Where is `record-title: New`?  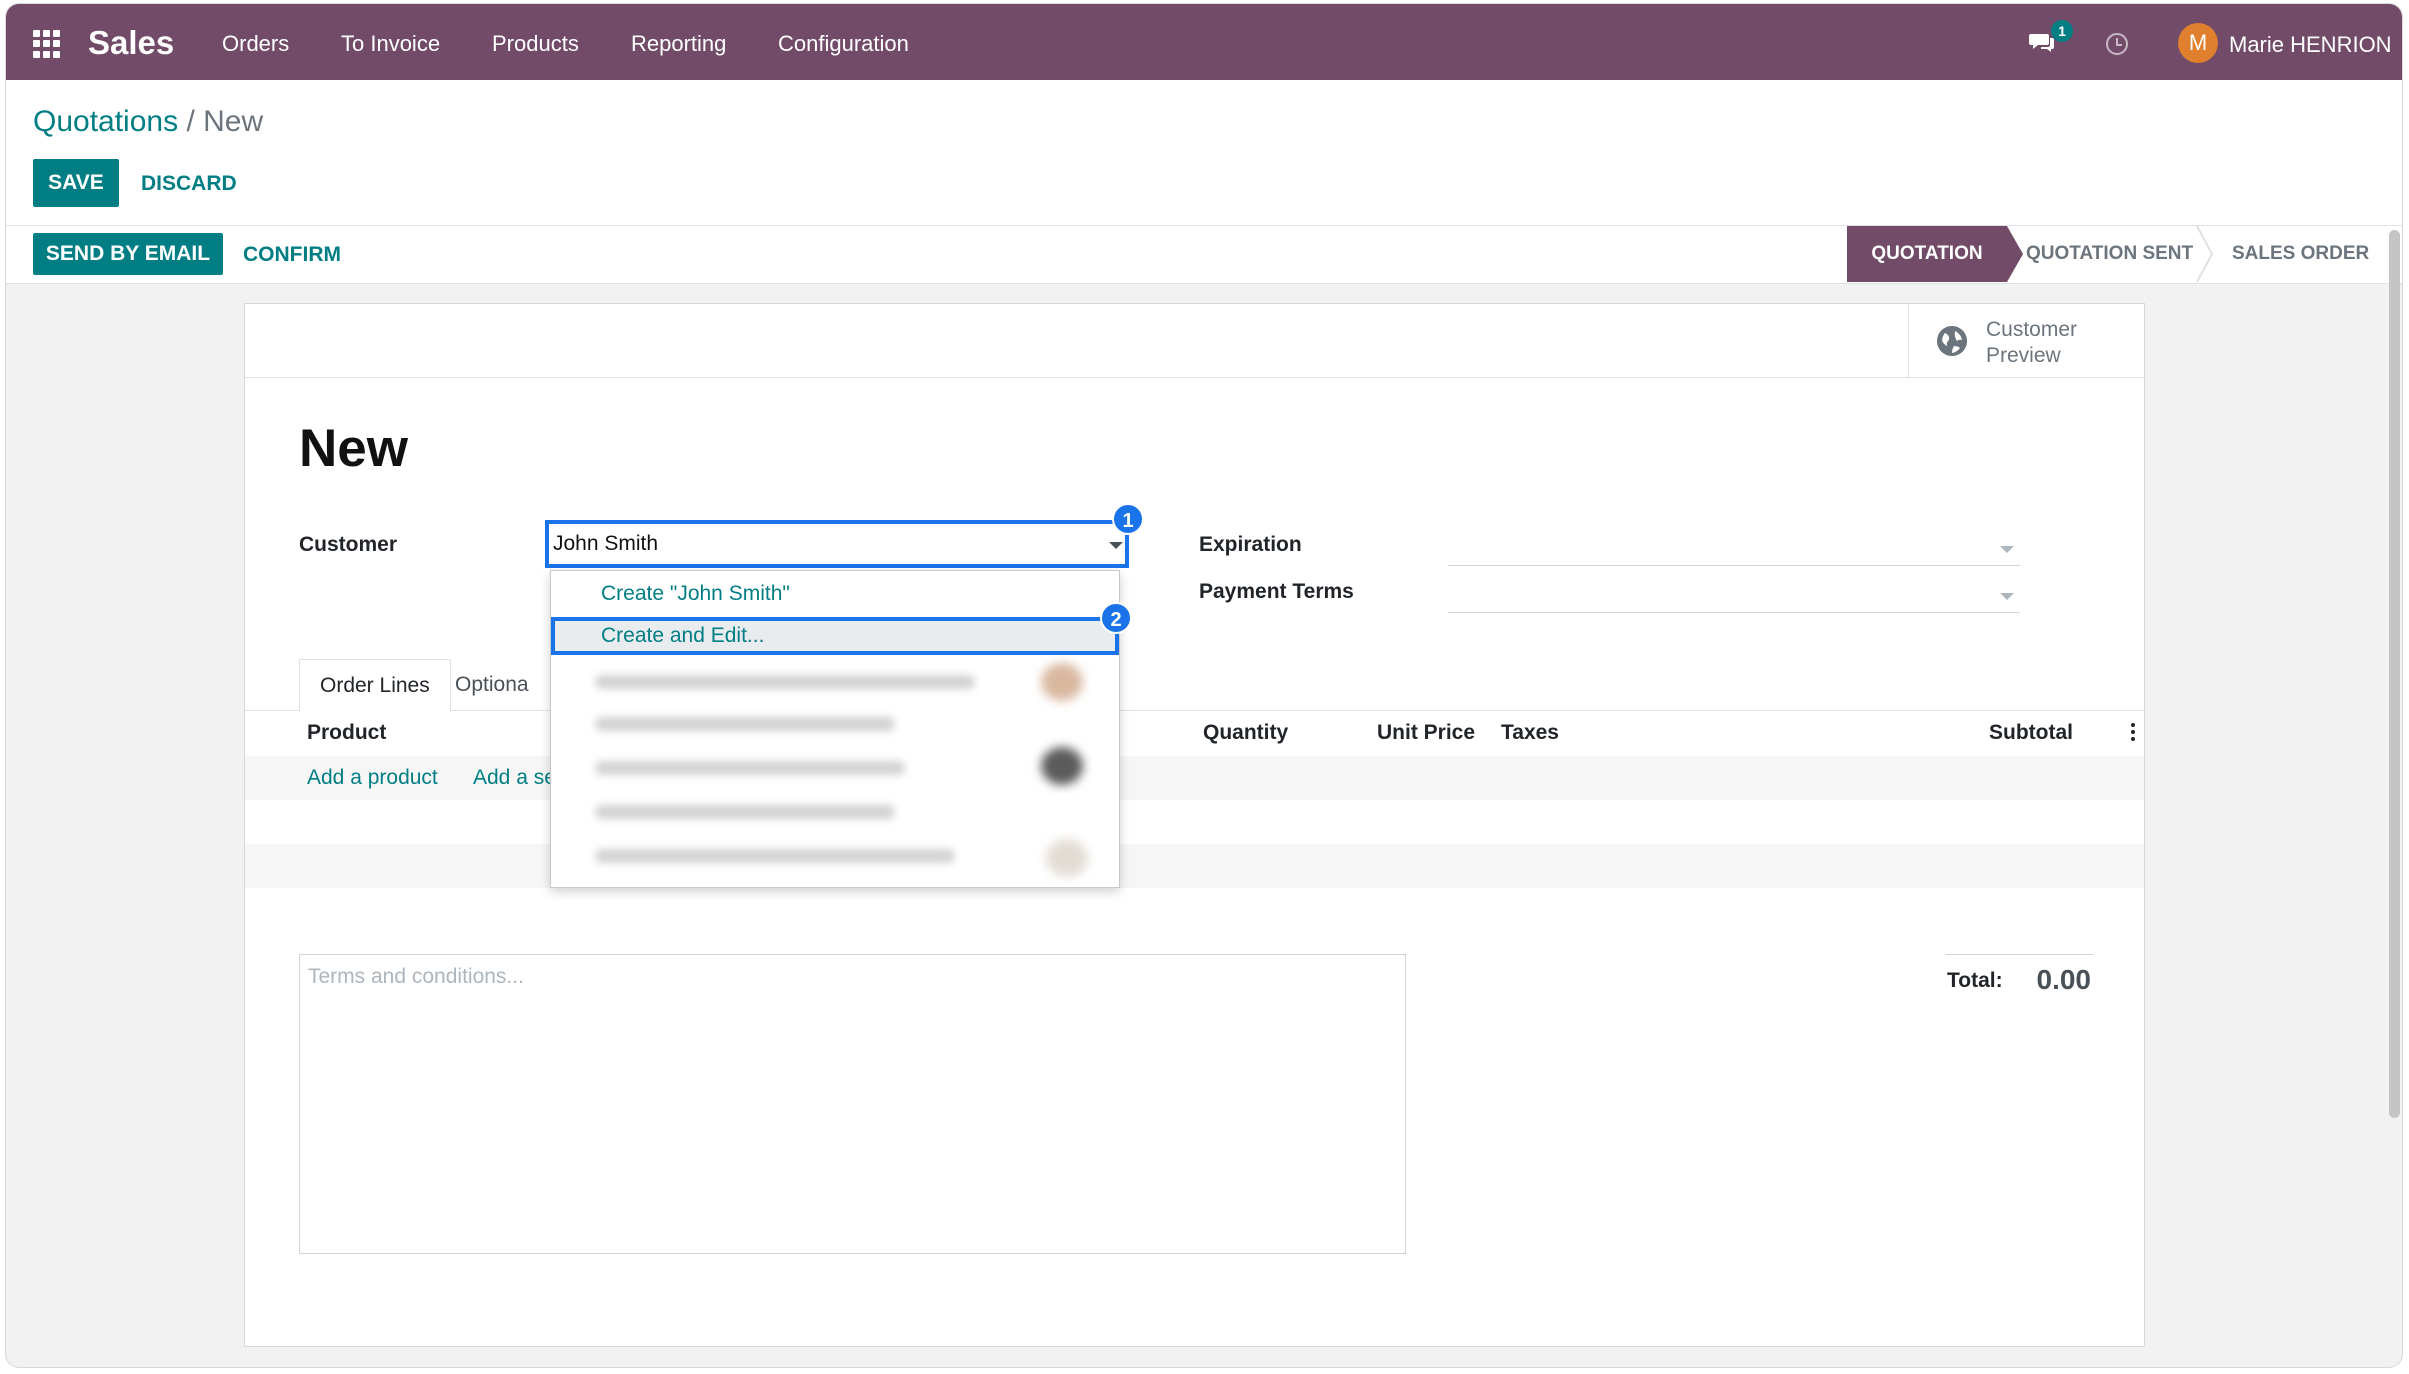 record-title: New is located at coordinates (353, 448).